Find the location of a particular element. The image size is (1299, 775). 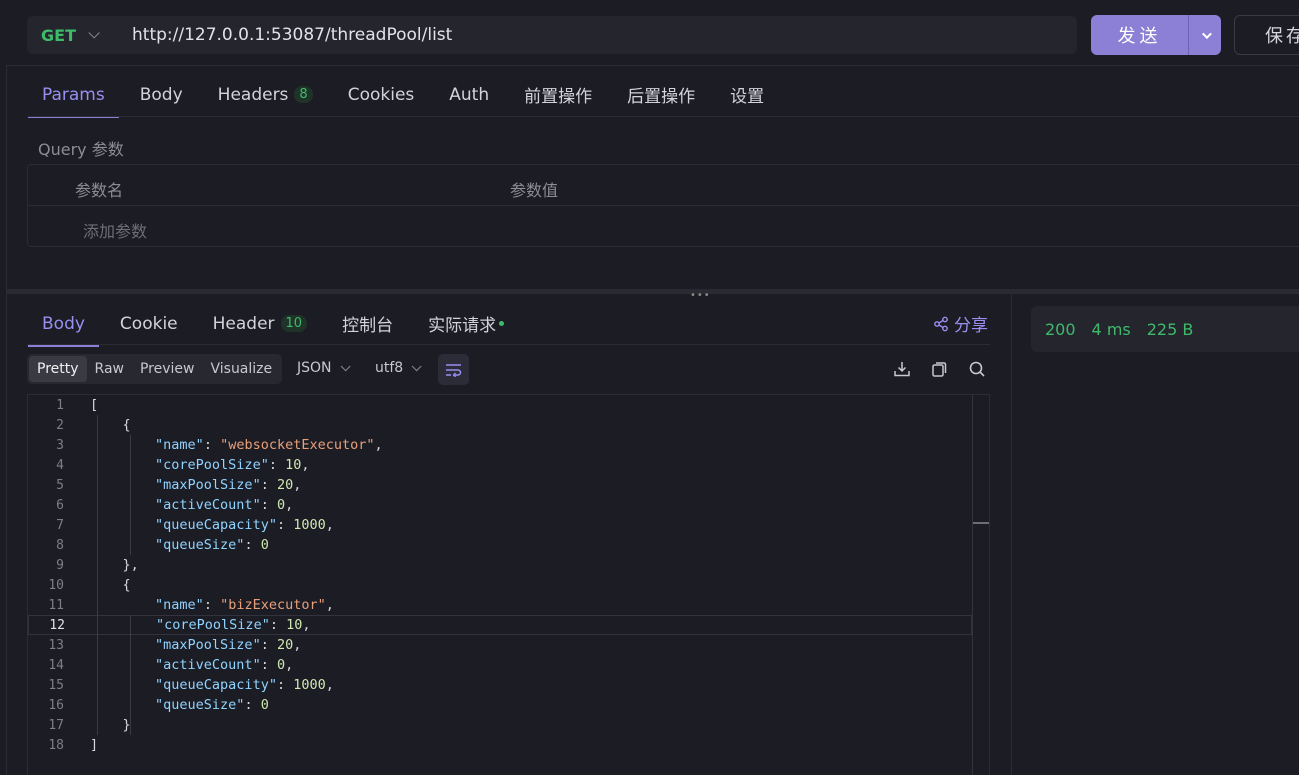

response-tab-cookie: Cookie is located at coordinates (149, 324).